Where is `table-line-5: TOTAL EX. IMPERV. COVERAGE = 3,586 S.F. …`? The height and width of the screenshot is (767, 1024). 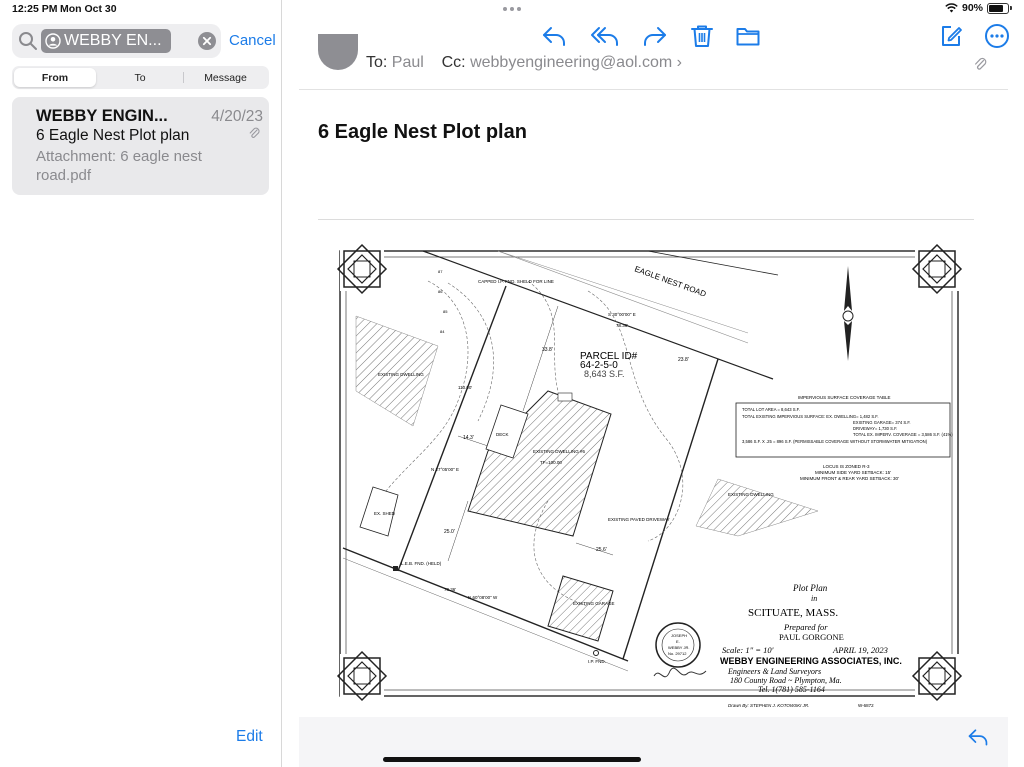 table-line-5: TOTAL EX. IMPERV. COVERAGE = 3,586 S.F. … is located at coordinates (903, 434).